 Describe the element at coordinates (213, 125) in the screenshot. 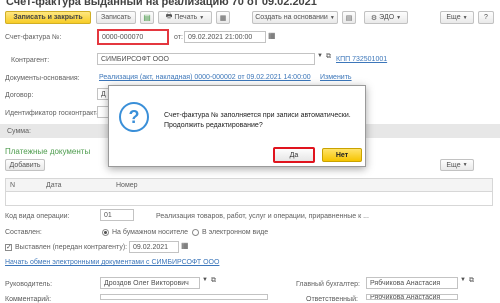

I see `dialog-message-line2: Продолжить редактирование?` at that location.